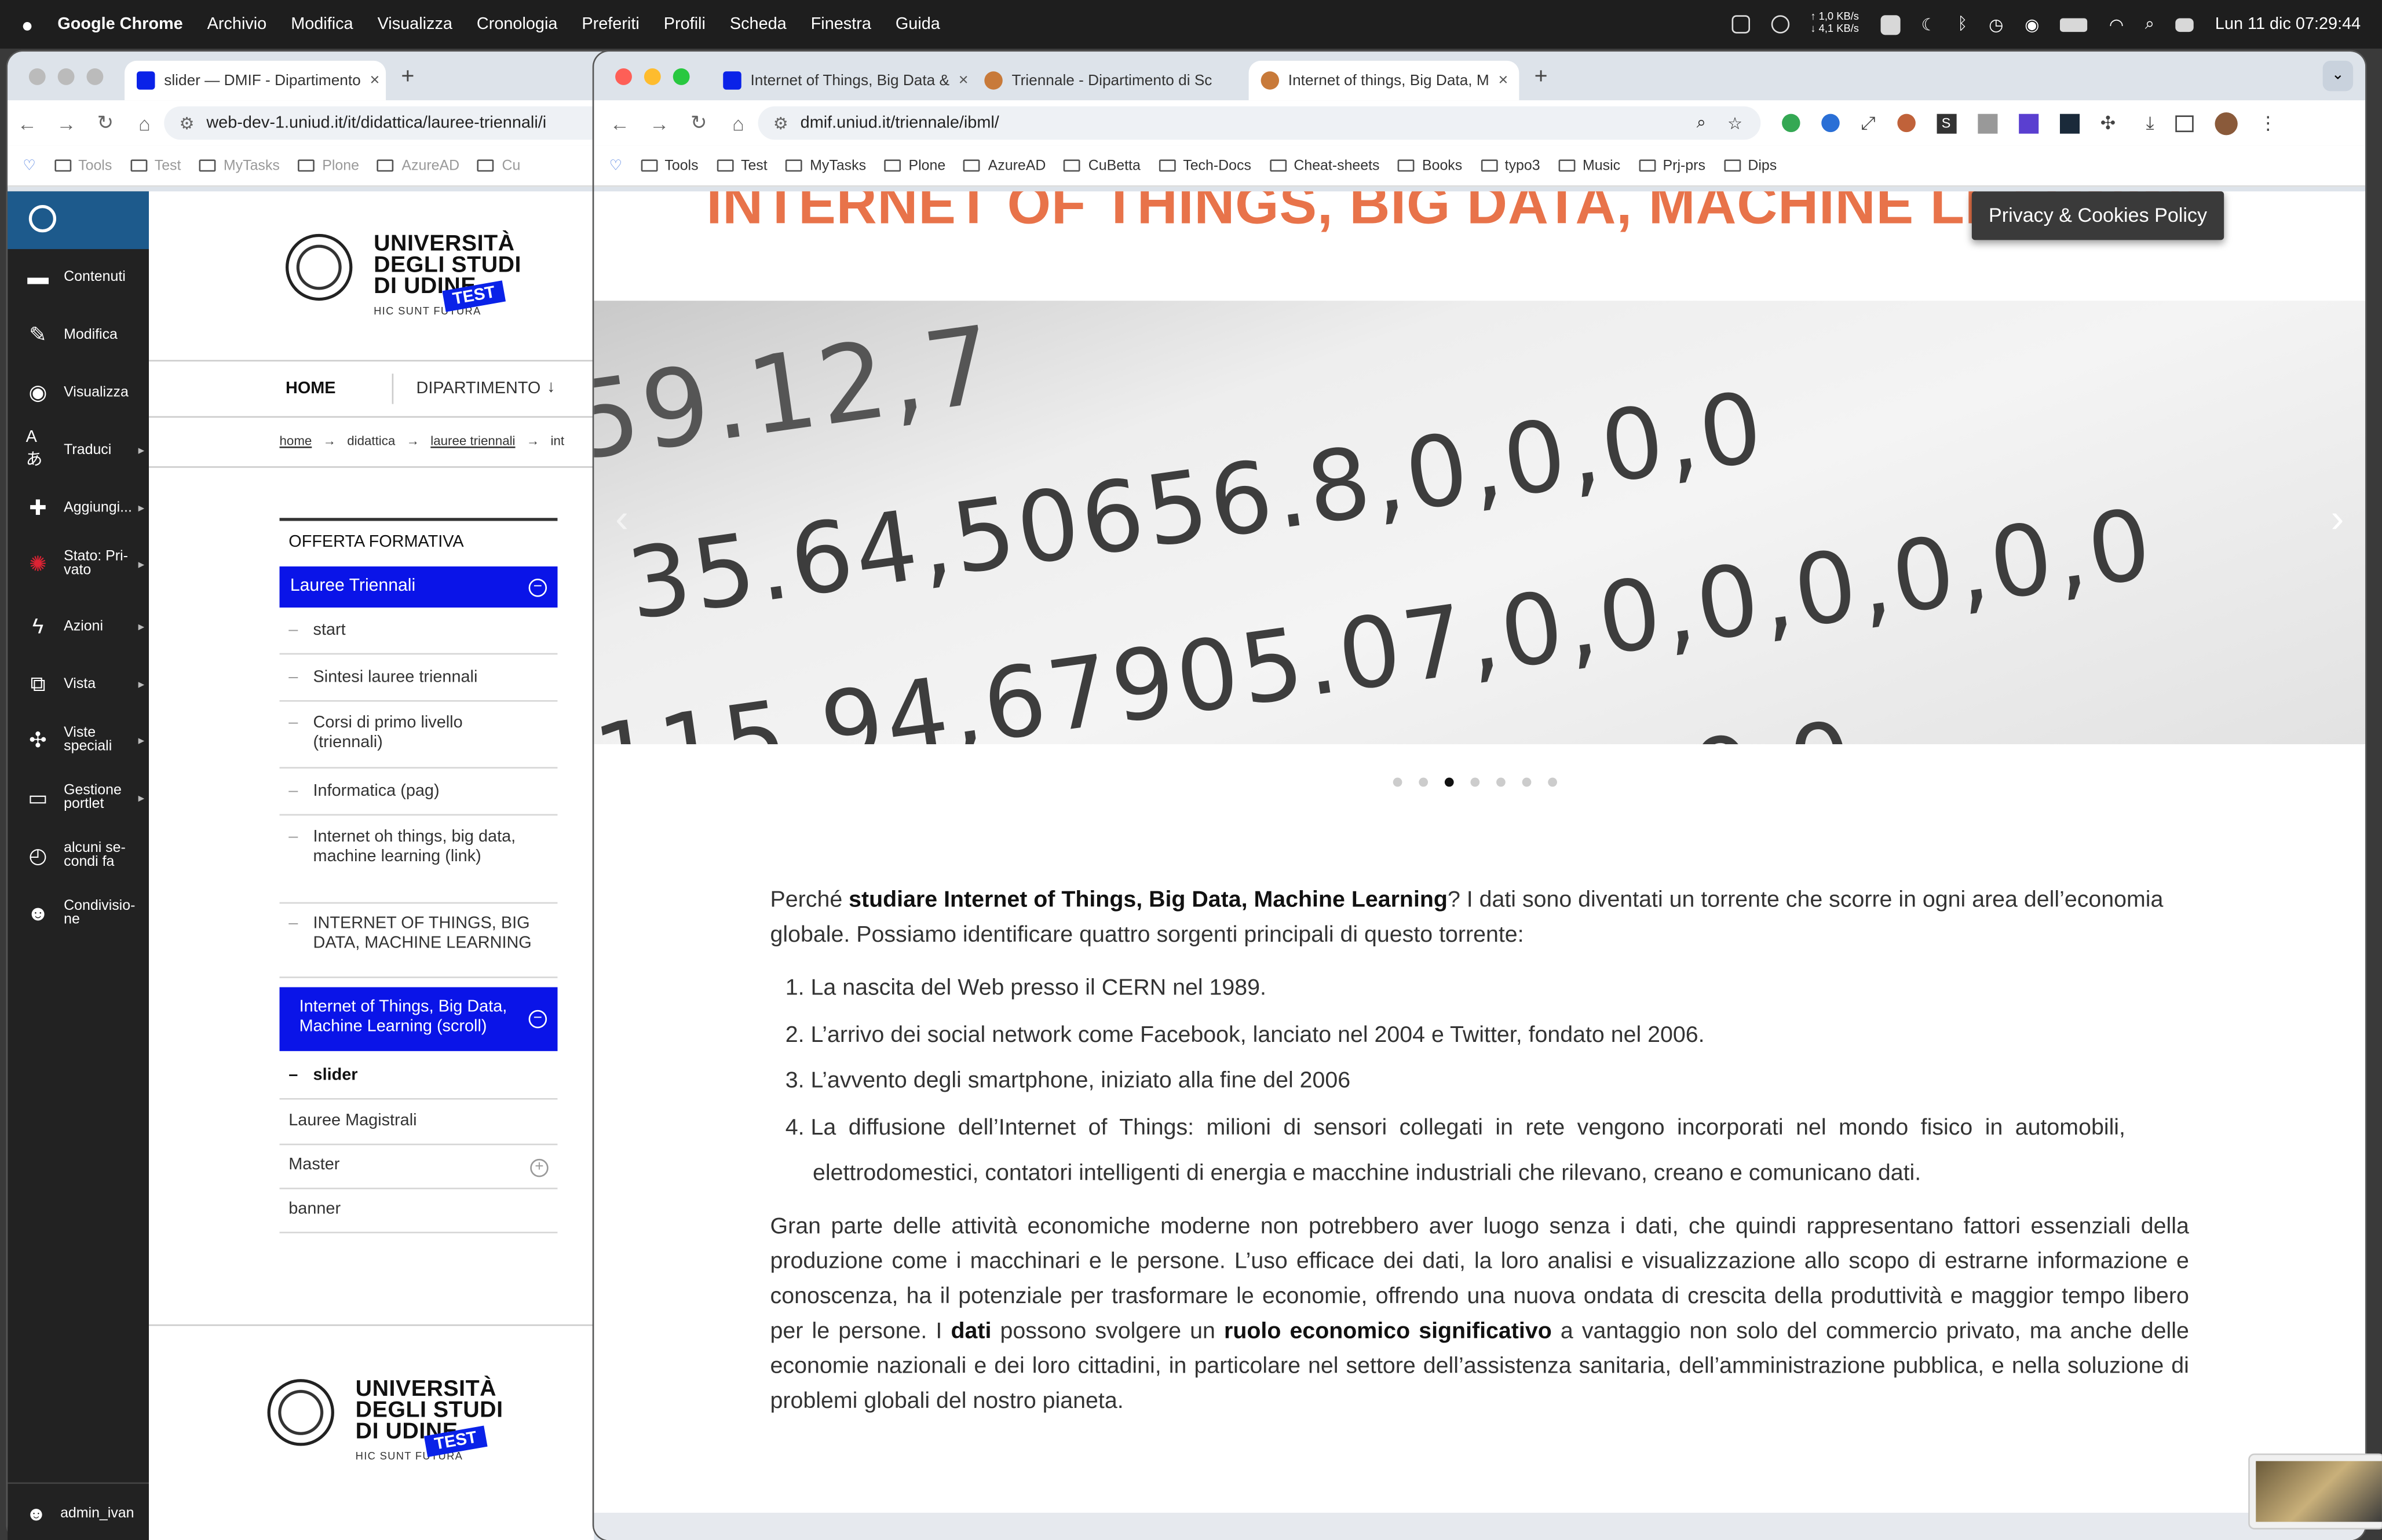 The image size is (2382, 1540). I want to click on heart-bookmark-icon: ♡, so click(616, 165).